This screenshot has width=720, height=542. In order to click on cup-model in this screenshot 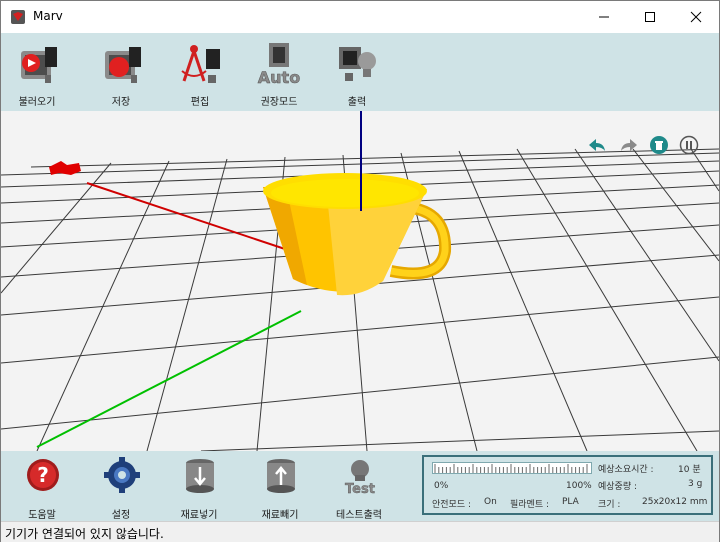, I will do `click(357, 234)`.